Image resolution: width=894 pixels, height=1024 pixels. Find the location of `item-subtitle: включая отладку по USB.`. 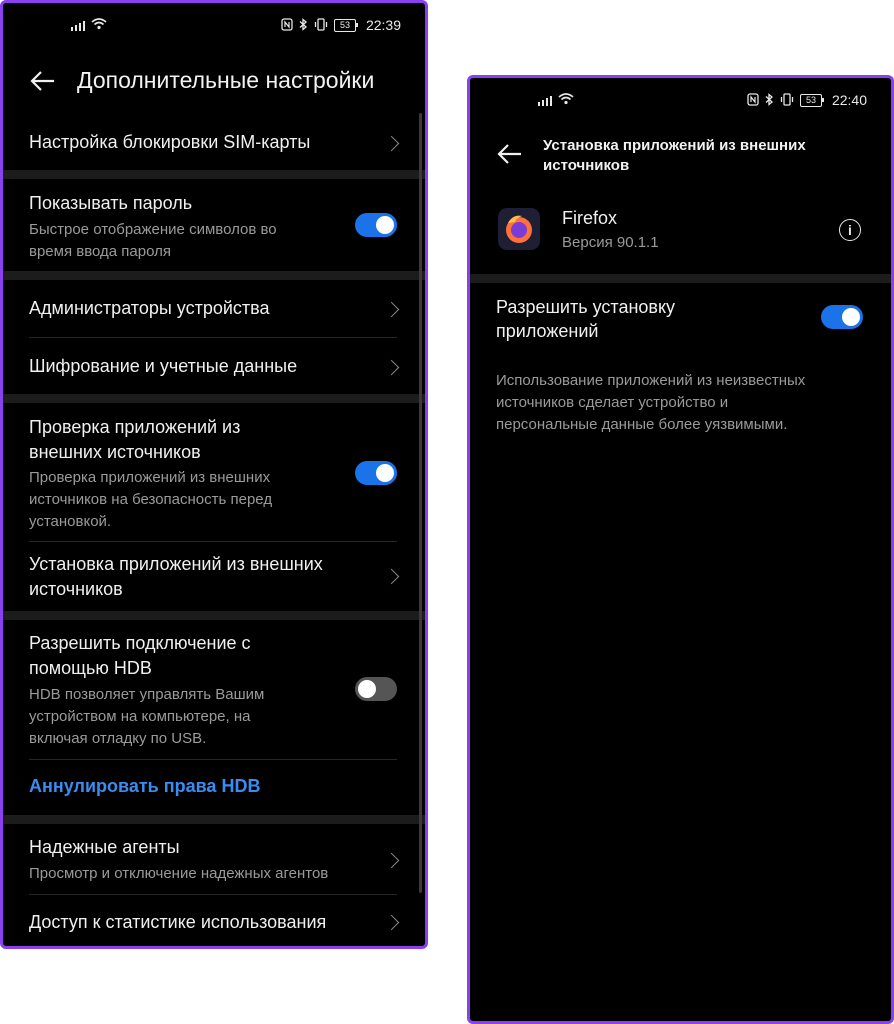

item-subtitle: включая отладку по USB. is located at coordinates (118, 738).